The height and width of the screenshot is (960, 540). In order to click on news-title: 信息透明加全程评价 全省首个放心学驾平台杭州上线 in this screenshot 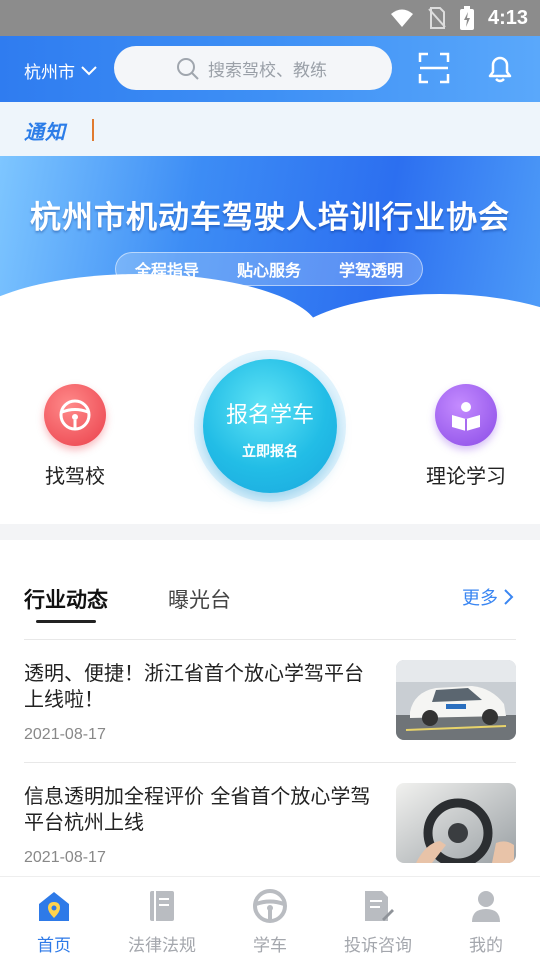, I will do `click(197, 809)`.